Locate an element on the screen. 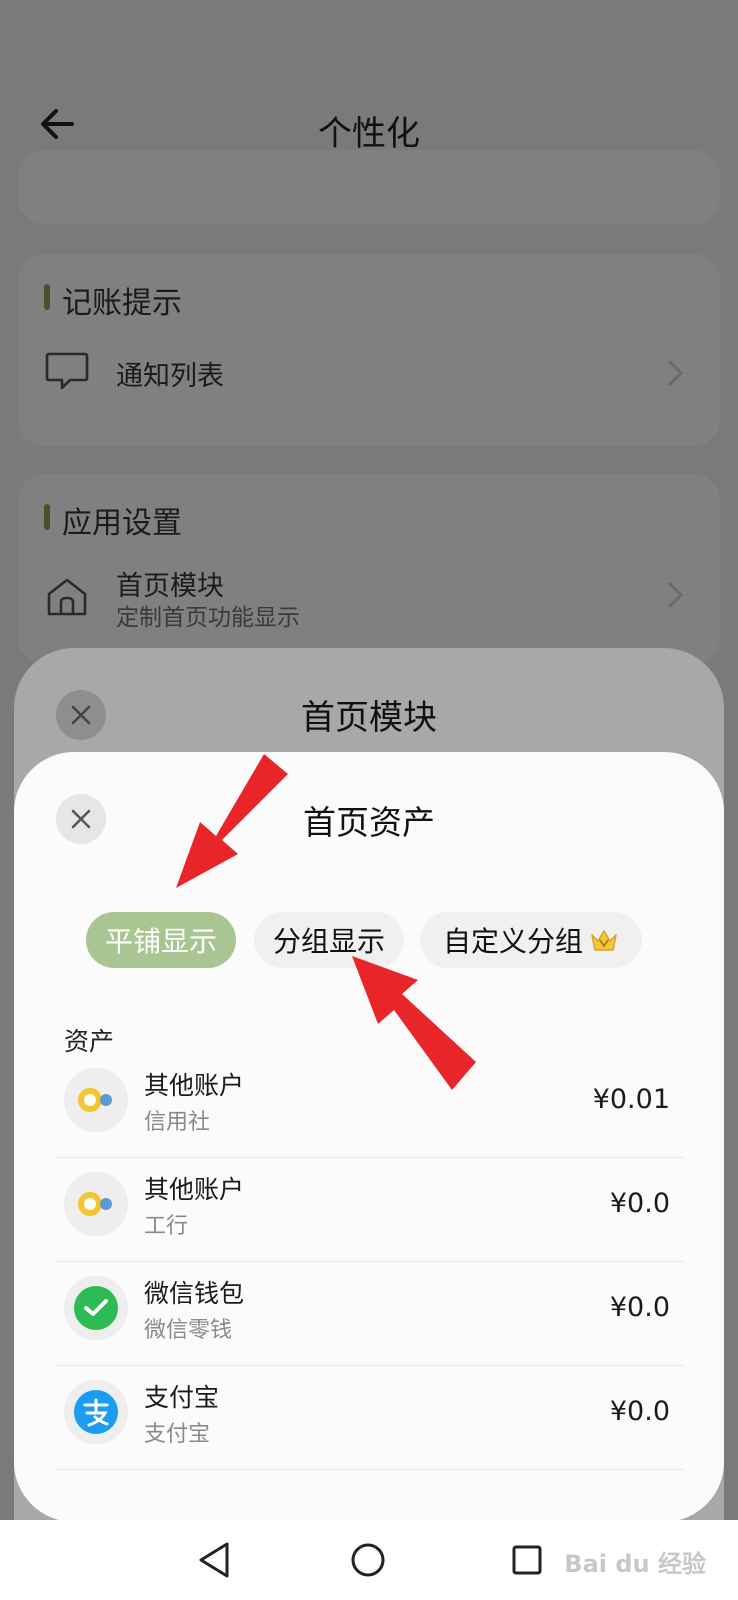 Image resolution: width=738 pixels, height=1600 pixels. settings-card-partial is located at coordinates (369, 187).